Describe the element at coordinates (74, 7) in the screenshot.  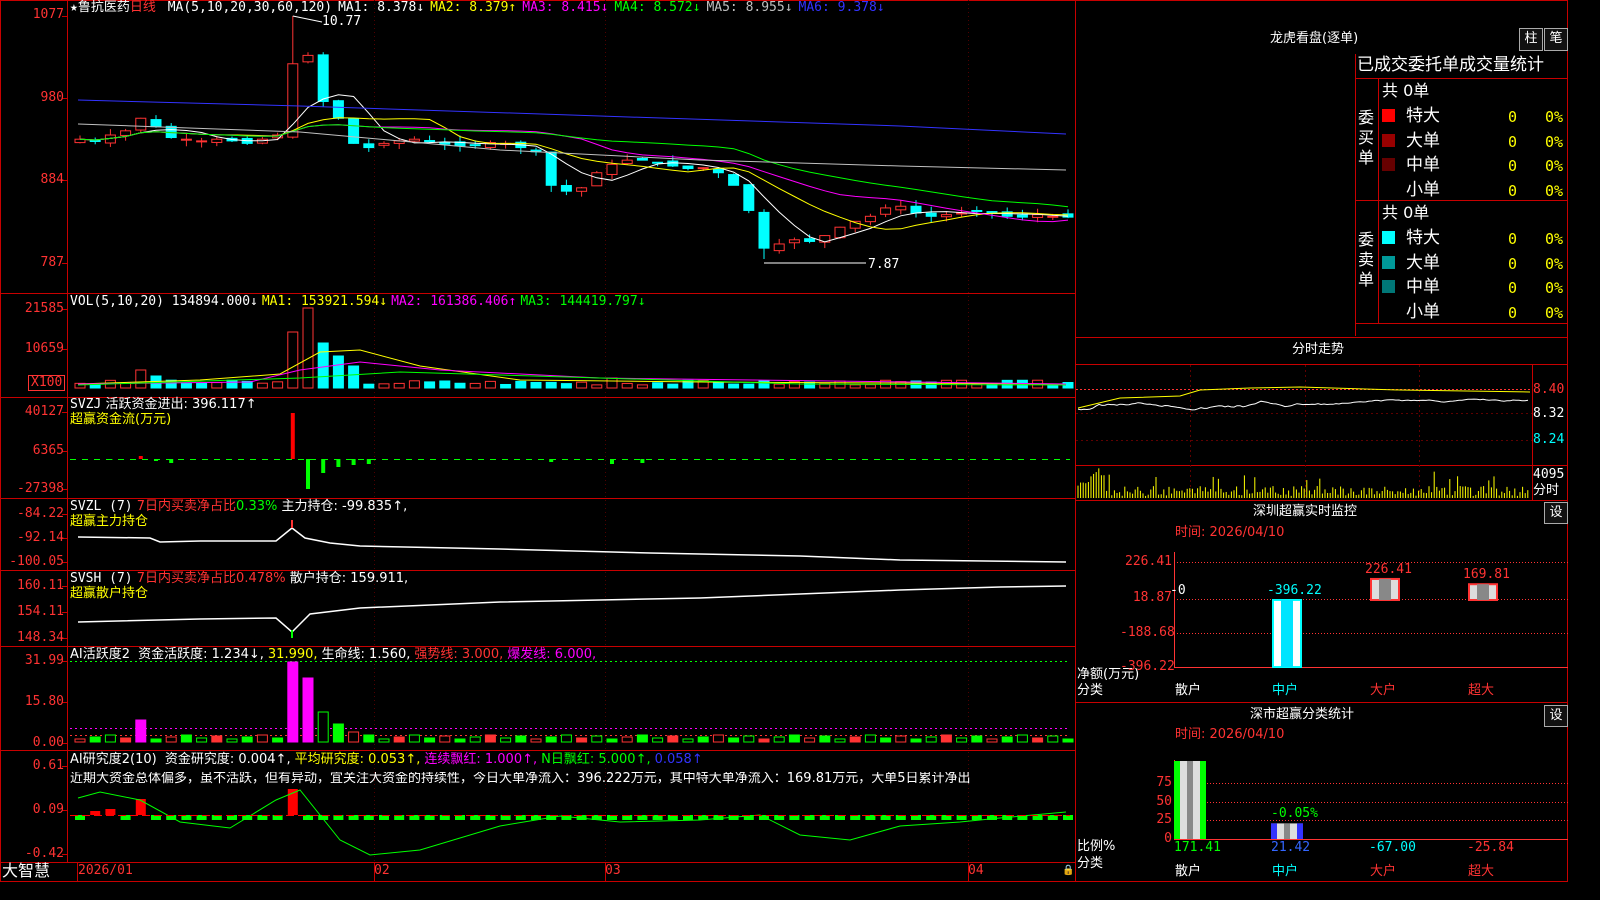
I see `star-icon: ★` at that location.